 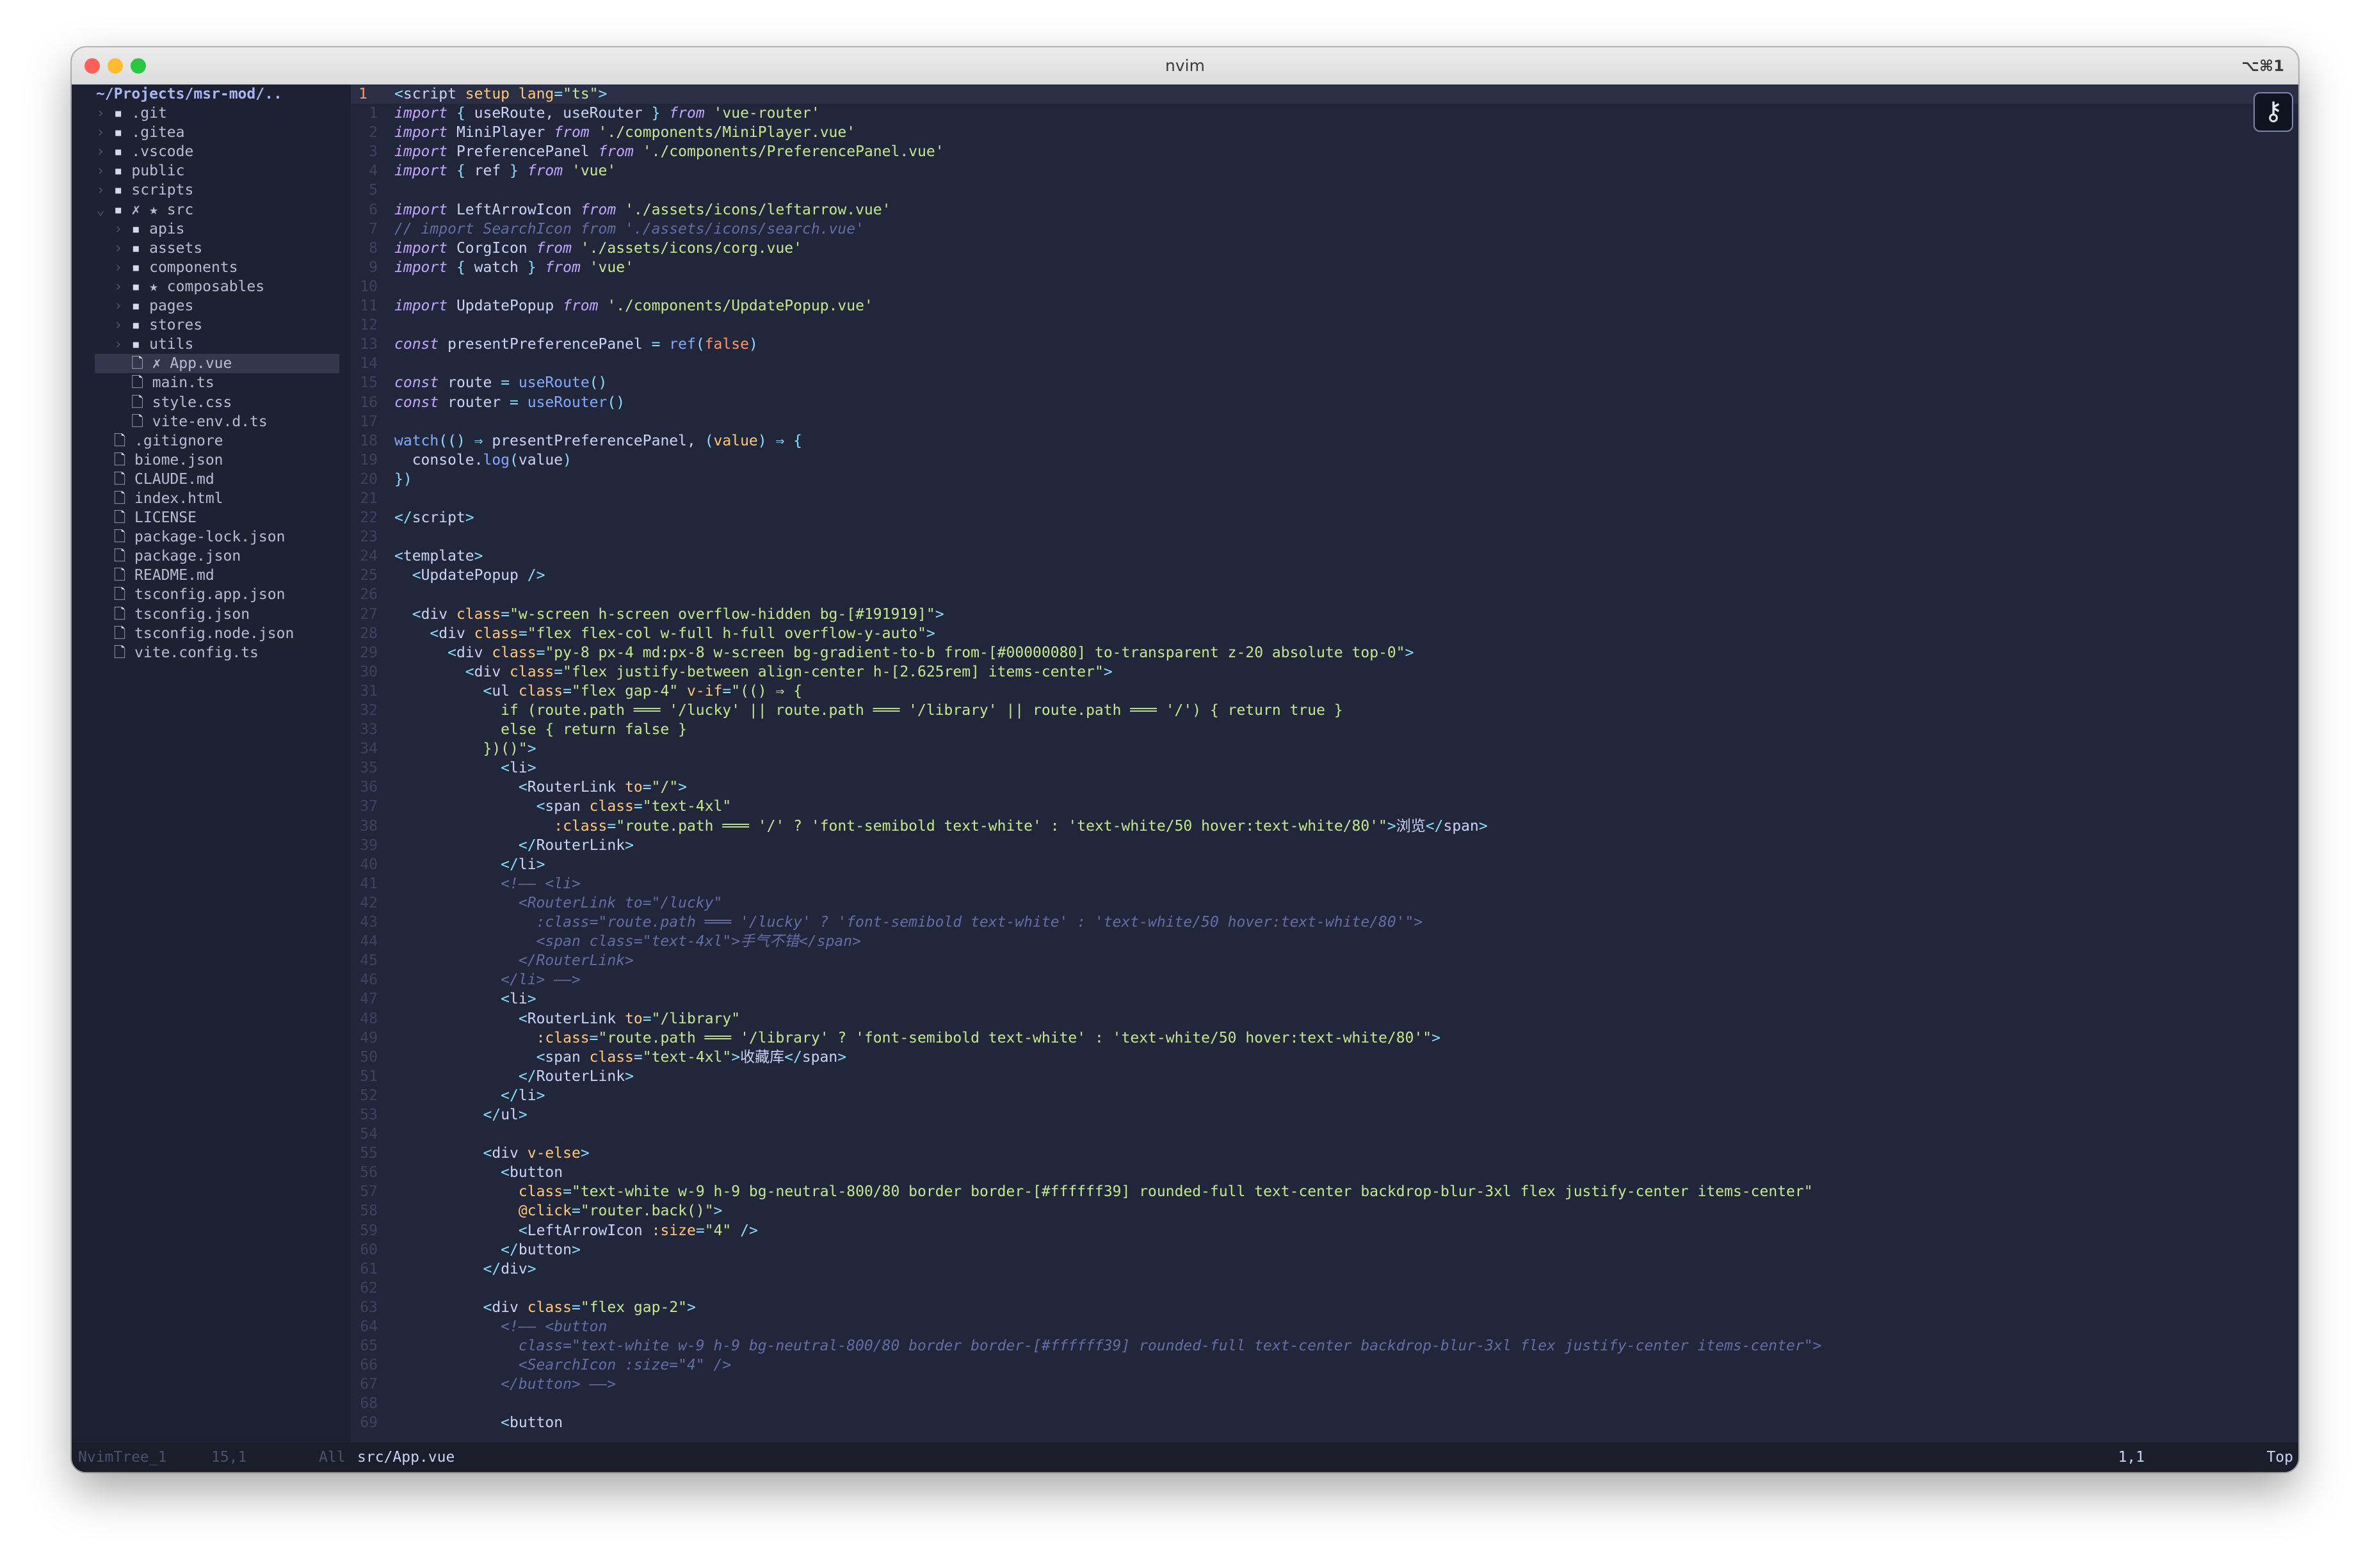 I want to click on code-line: 51 </RouterLink>, so click(x=1325, y=1076).